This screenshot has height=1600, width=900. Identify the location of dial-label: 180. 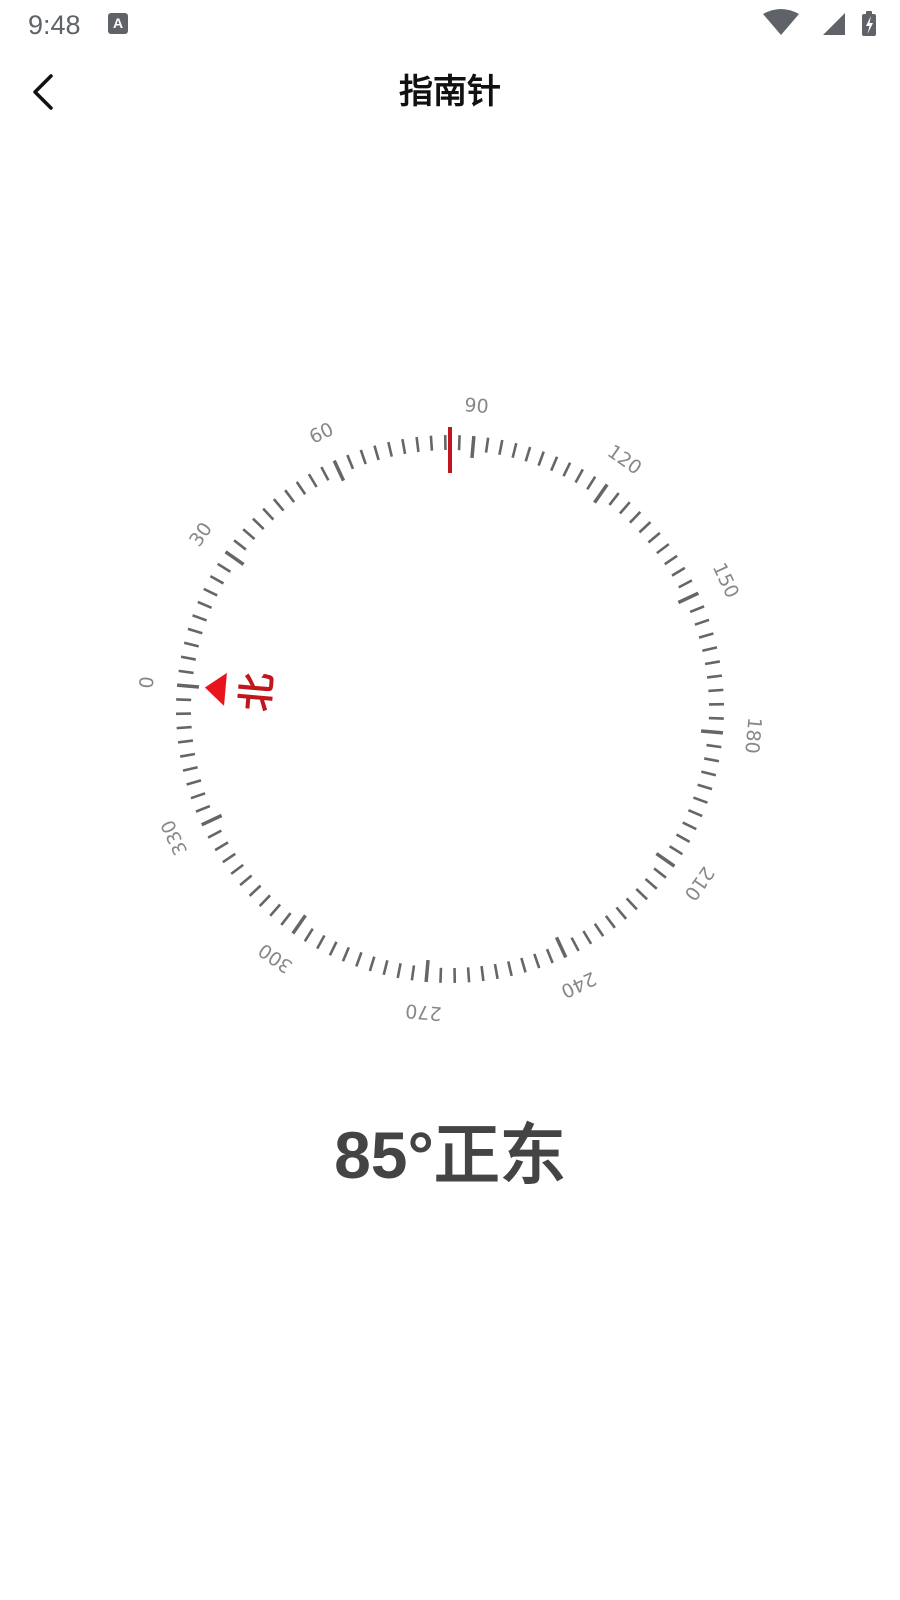
(752, 735).